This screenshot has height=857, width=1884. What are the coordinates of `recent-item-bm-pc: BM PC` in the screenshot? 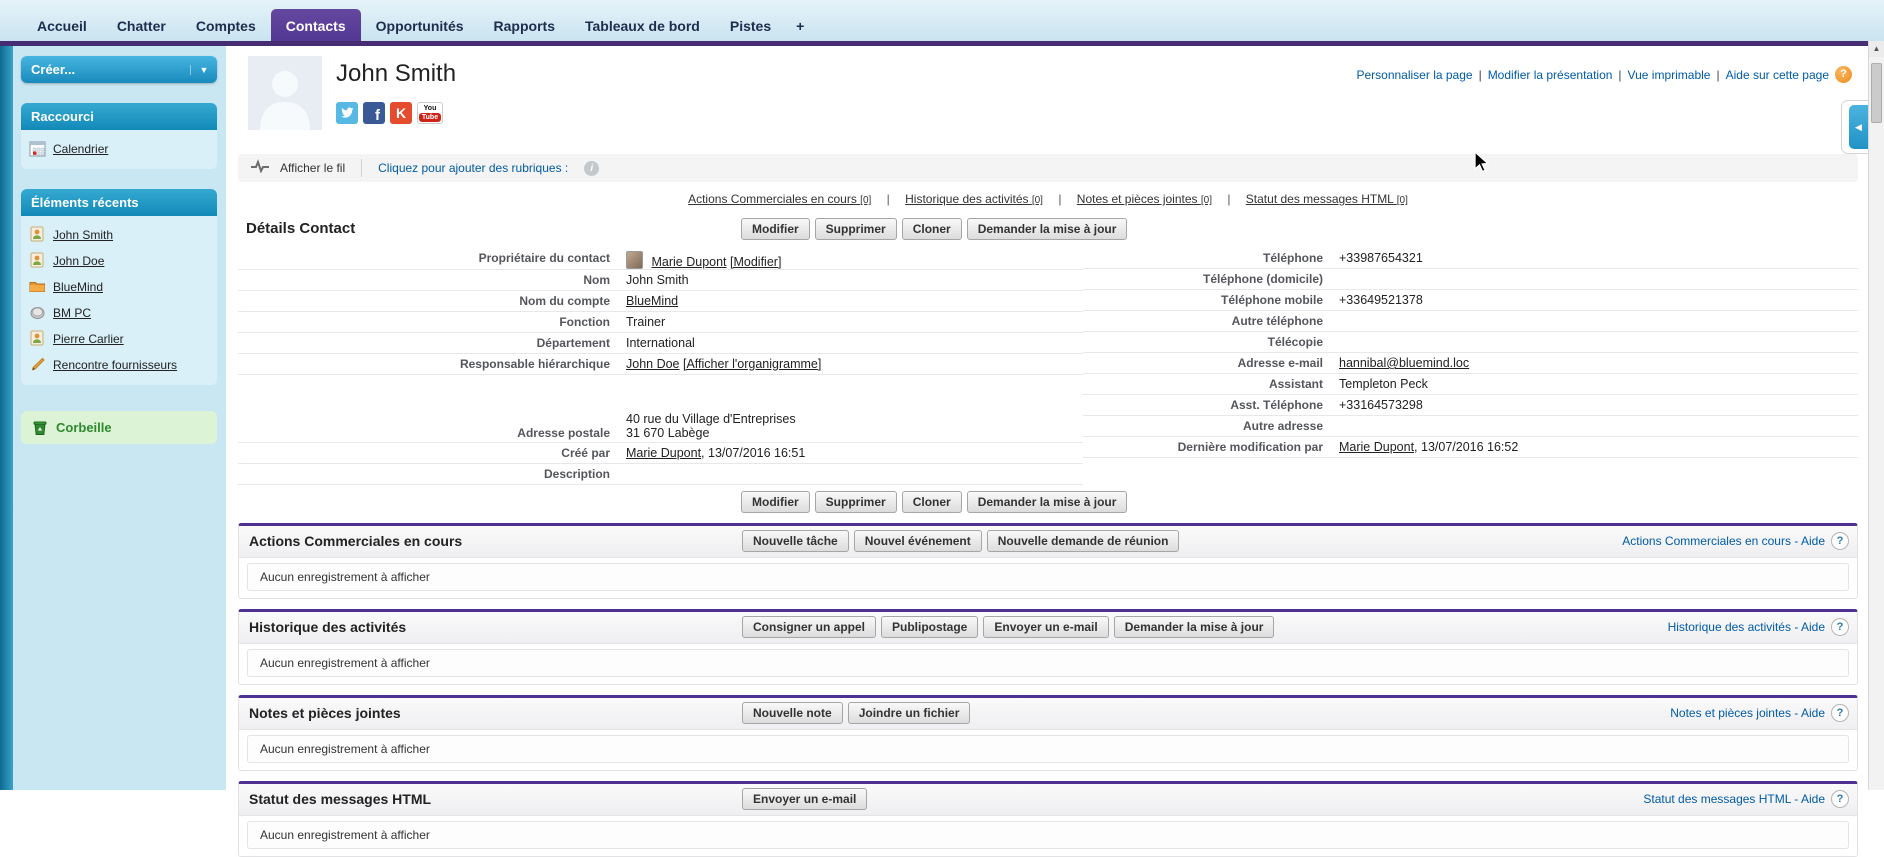 It's located at (119, 312).